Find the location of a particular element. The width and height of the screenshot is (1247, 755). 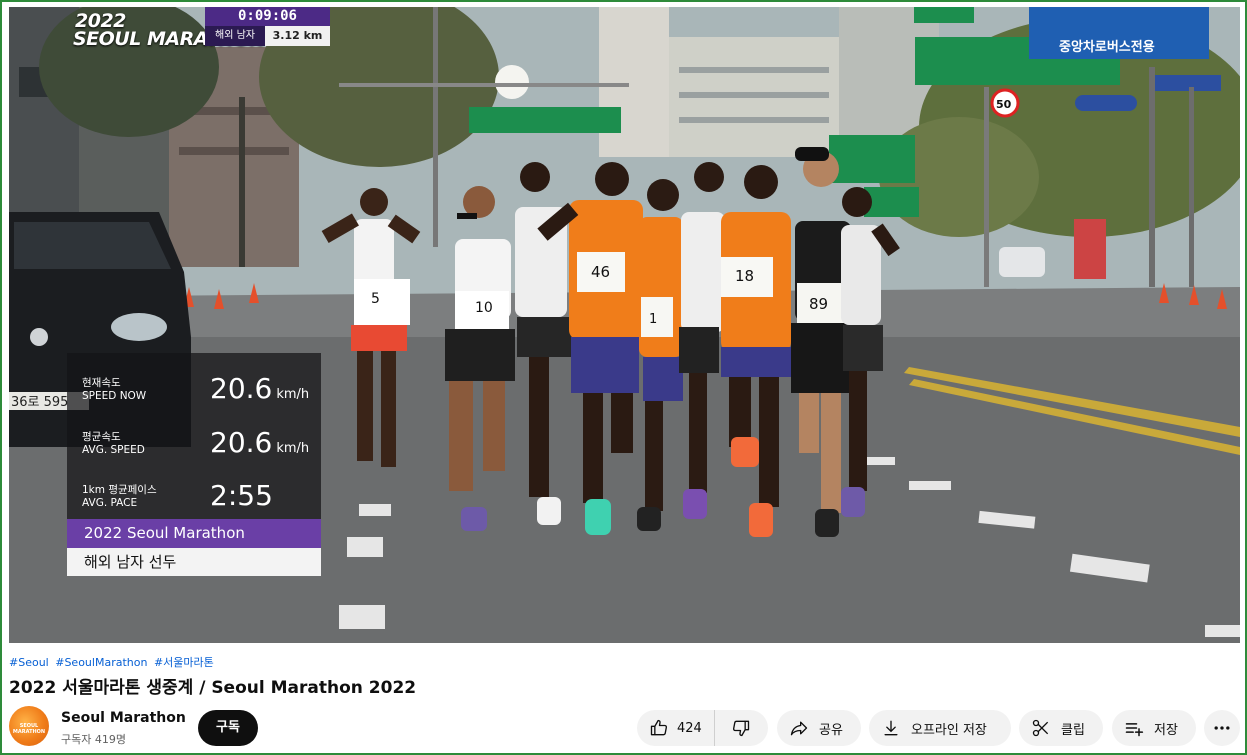

clip-button: 클립 is located at coordinates (1061, 728).